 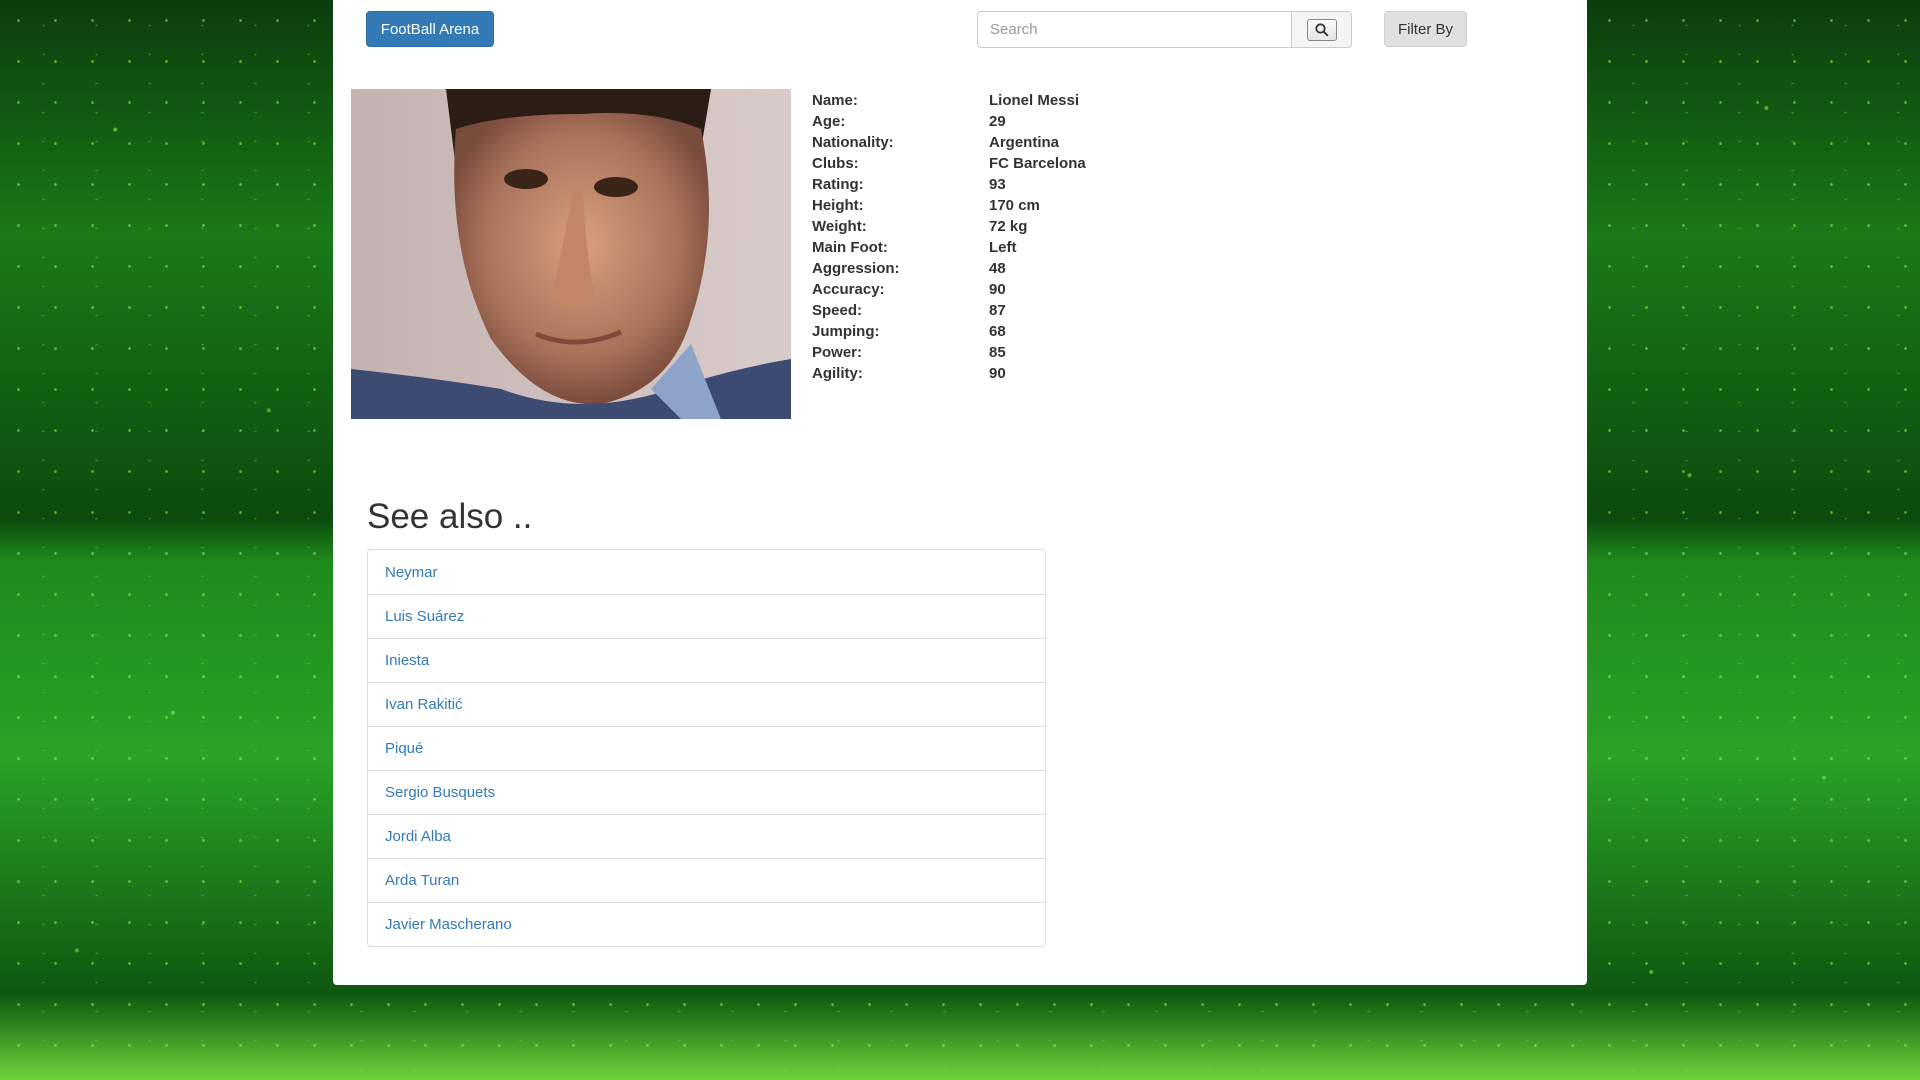 I want to click on see-also-link: Arda Turan, so click(x=706, y=880).